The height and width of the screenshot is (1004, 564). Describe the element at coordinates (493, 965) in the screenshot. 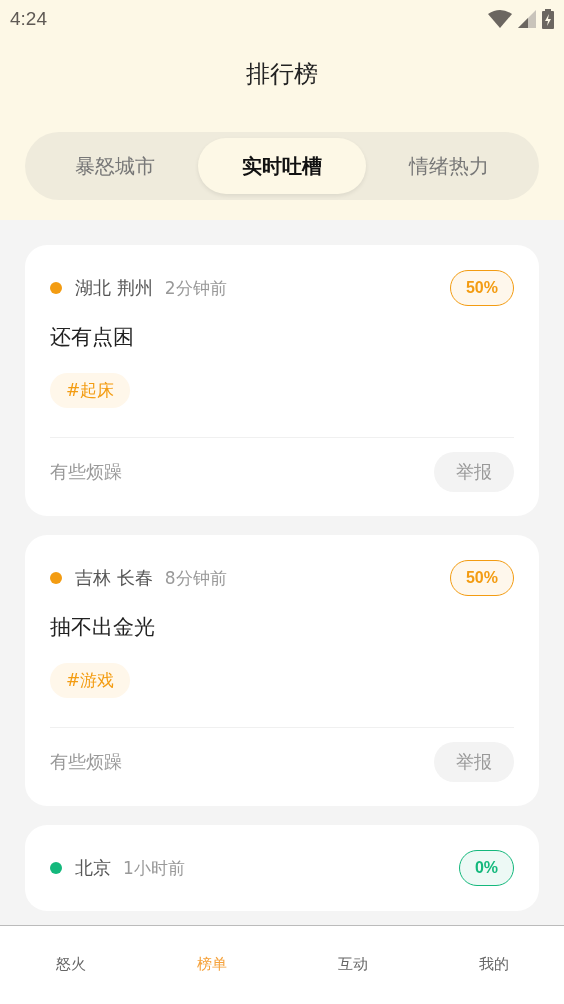

I see `nav-item: 我的` at that location.